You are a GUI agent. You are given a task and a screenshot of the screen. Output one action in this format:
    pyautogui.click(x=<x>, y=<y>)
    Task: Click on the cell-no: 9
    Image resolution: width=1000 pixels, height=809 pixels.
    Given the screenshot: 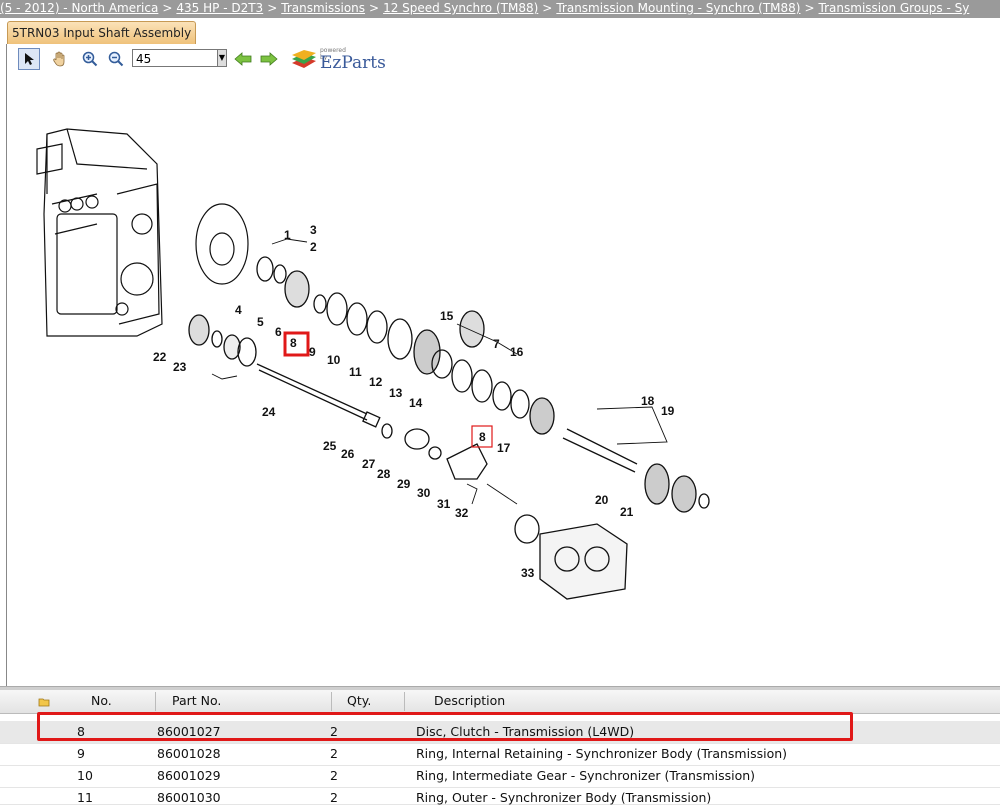 What is the action you would take?
    pyautogui.click(x=81, y=753)
    